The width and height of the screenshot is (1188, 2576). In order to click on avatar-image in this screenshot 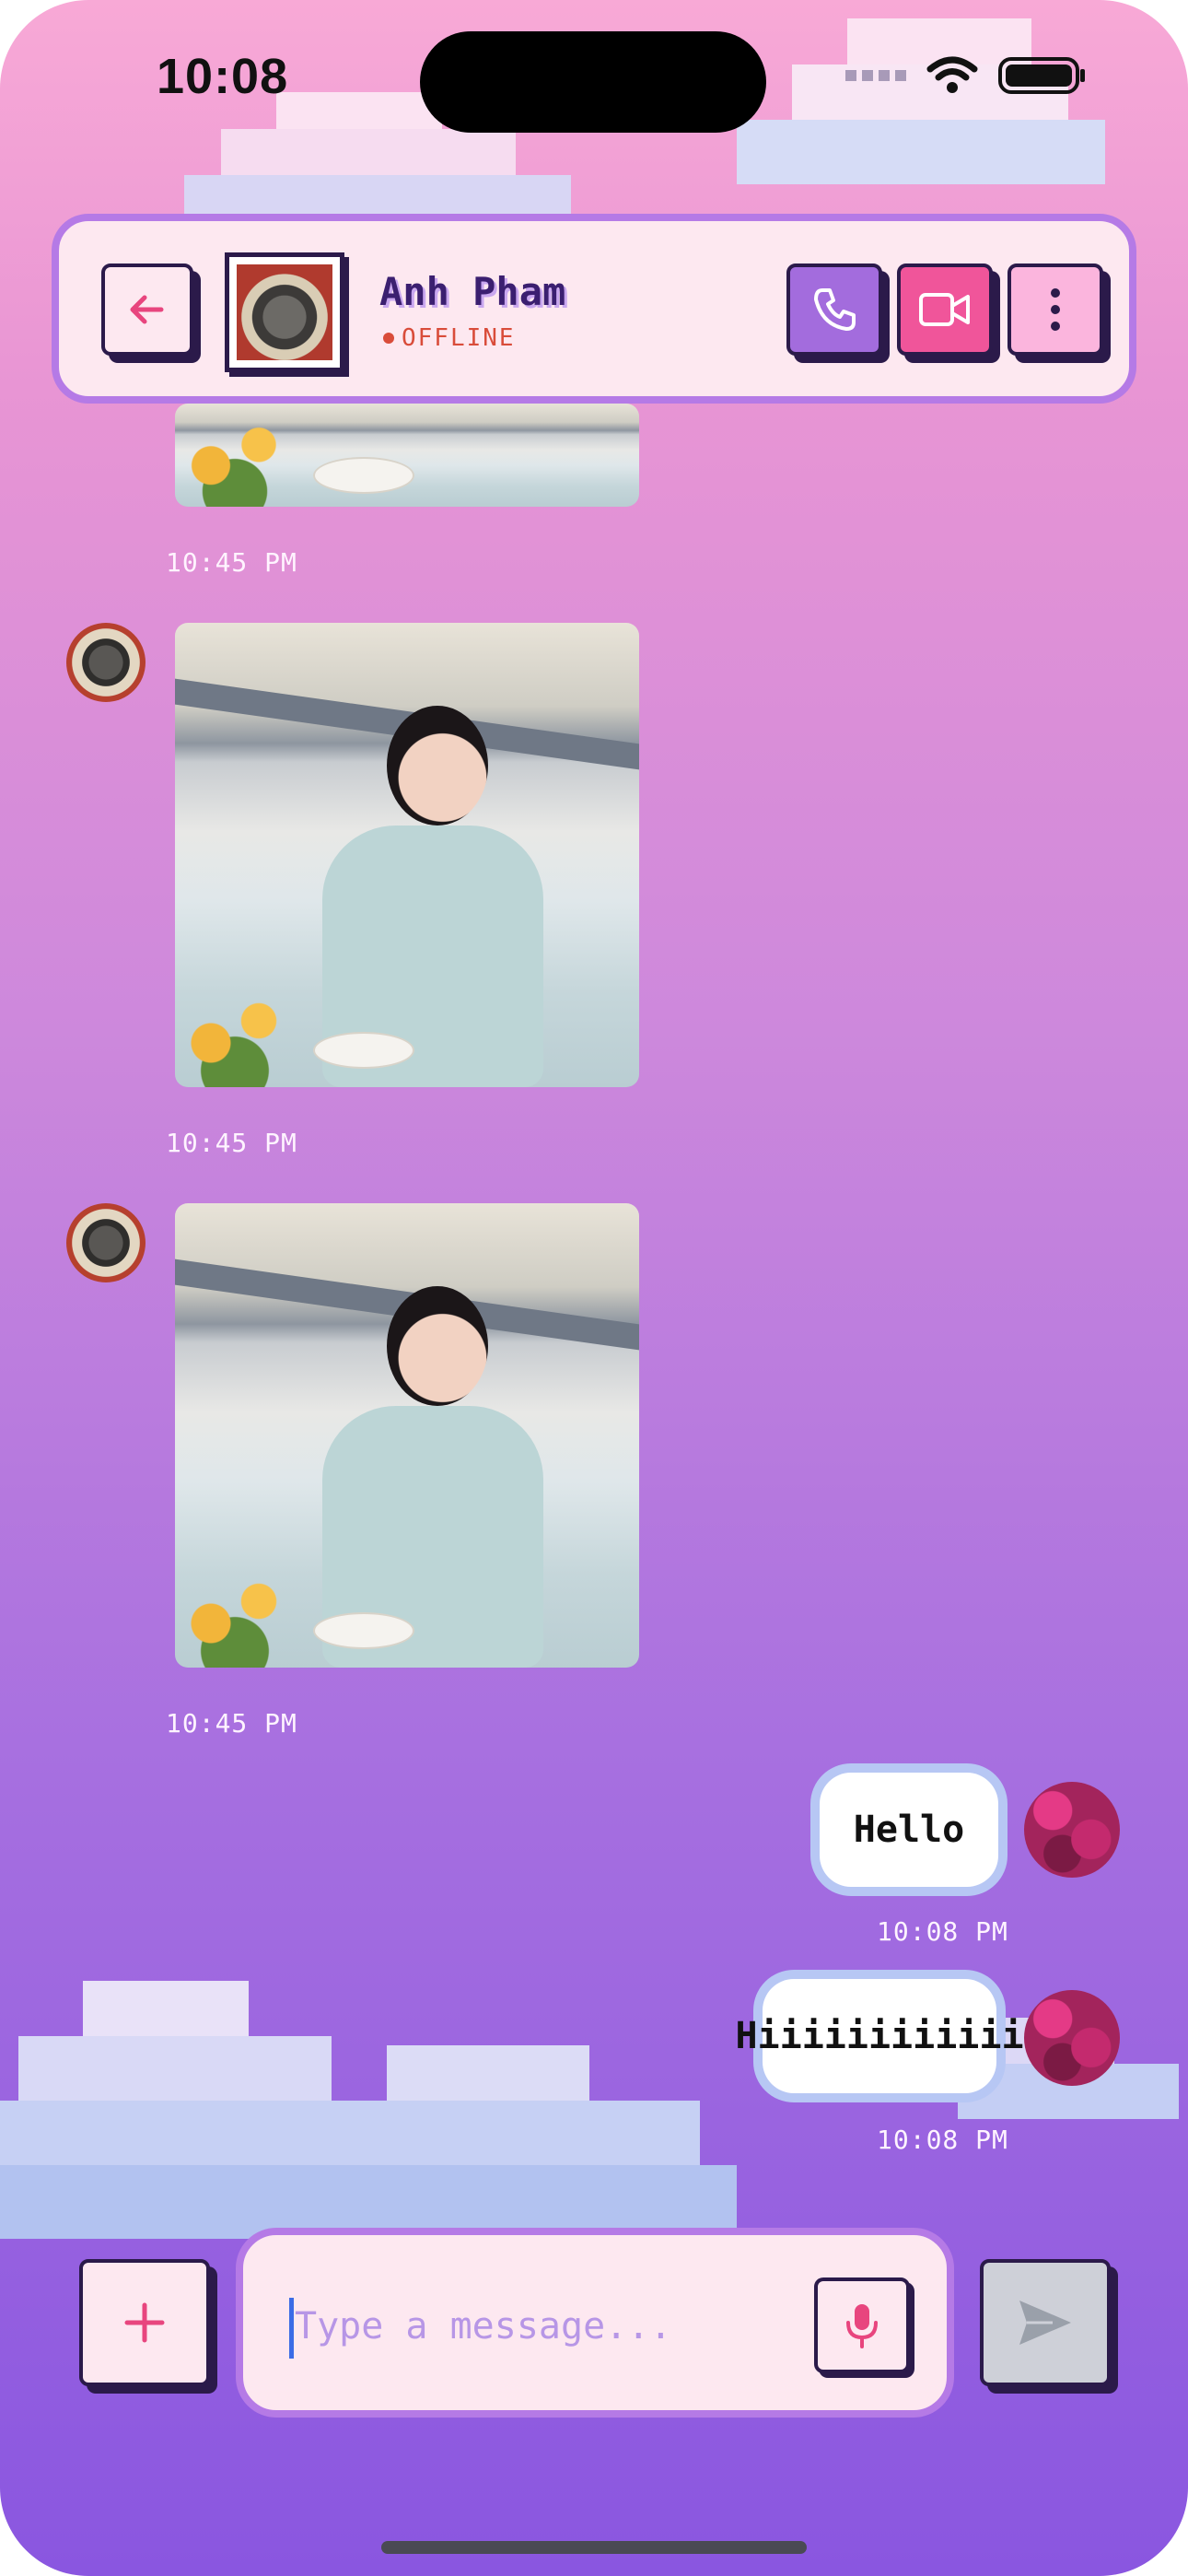, I will do `click(284, 312)`.